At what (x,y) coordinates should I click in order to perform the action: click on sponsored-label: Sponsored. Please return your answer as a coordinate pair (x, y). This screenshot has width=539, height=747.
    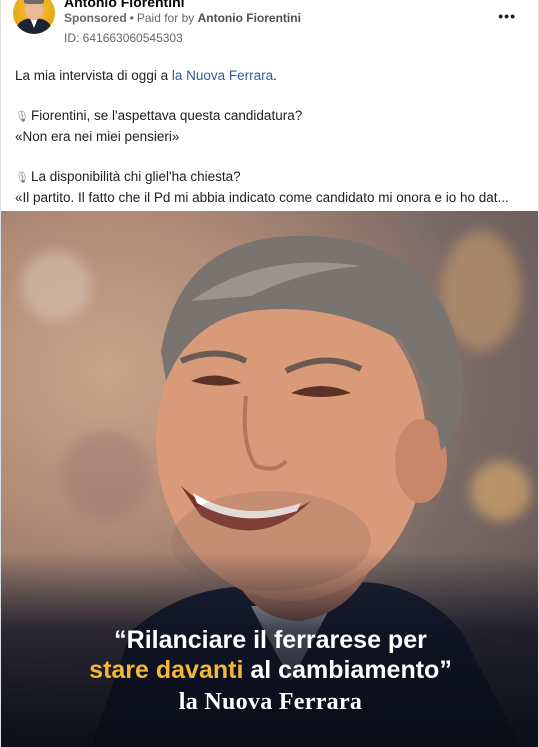
    Looking at the image, I should click on (95, 18).